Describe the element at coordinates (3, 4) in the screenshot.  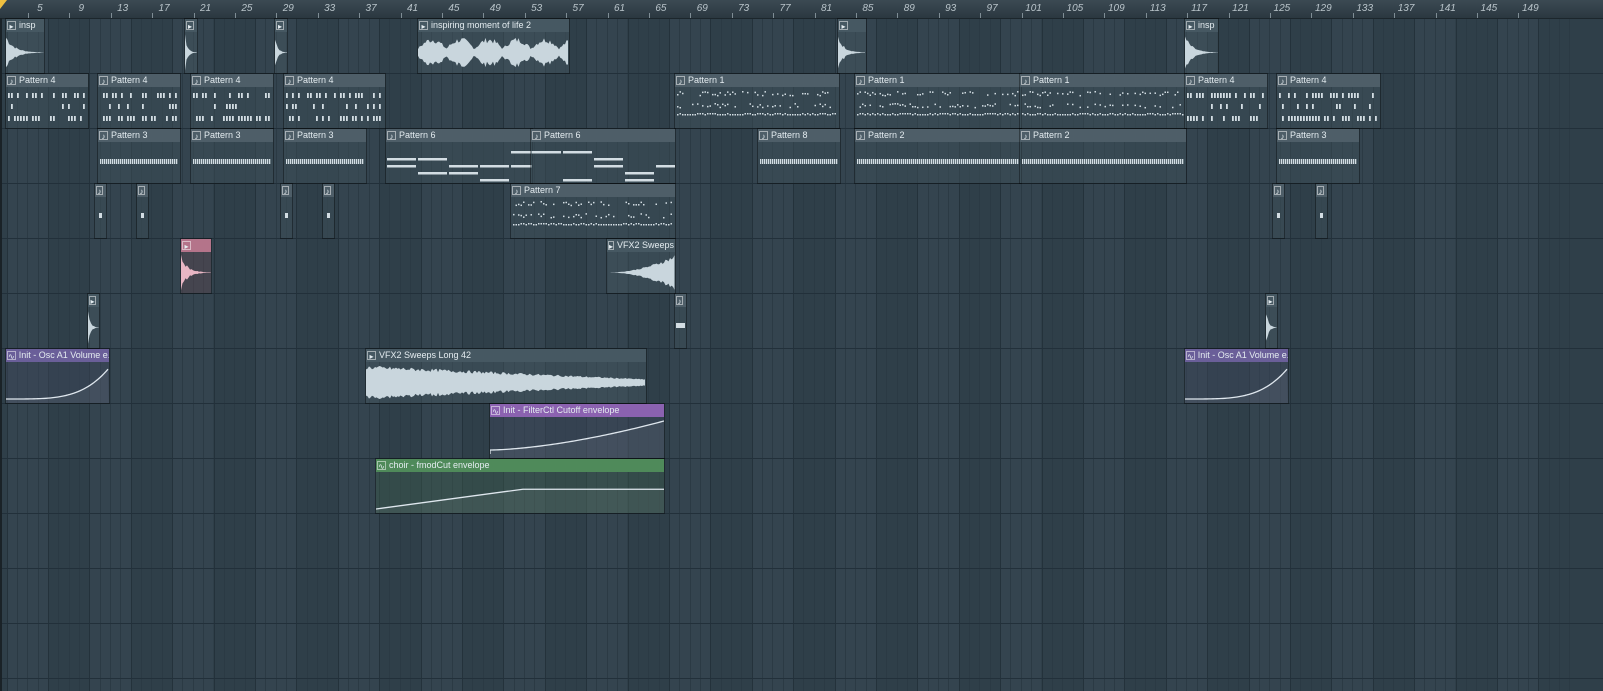
I see `playhead-marker` at that location.